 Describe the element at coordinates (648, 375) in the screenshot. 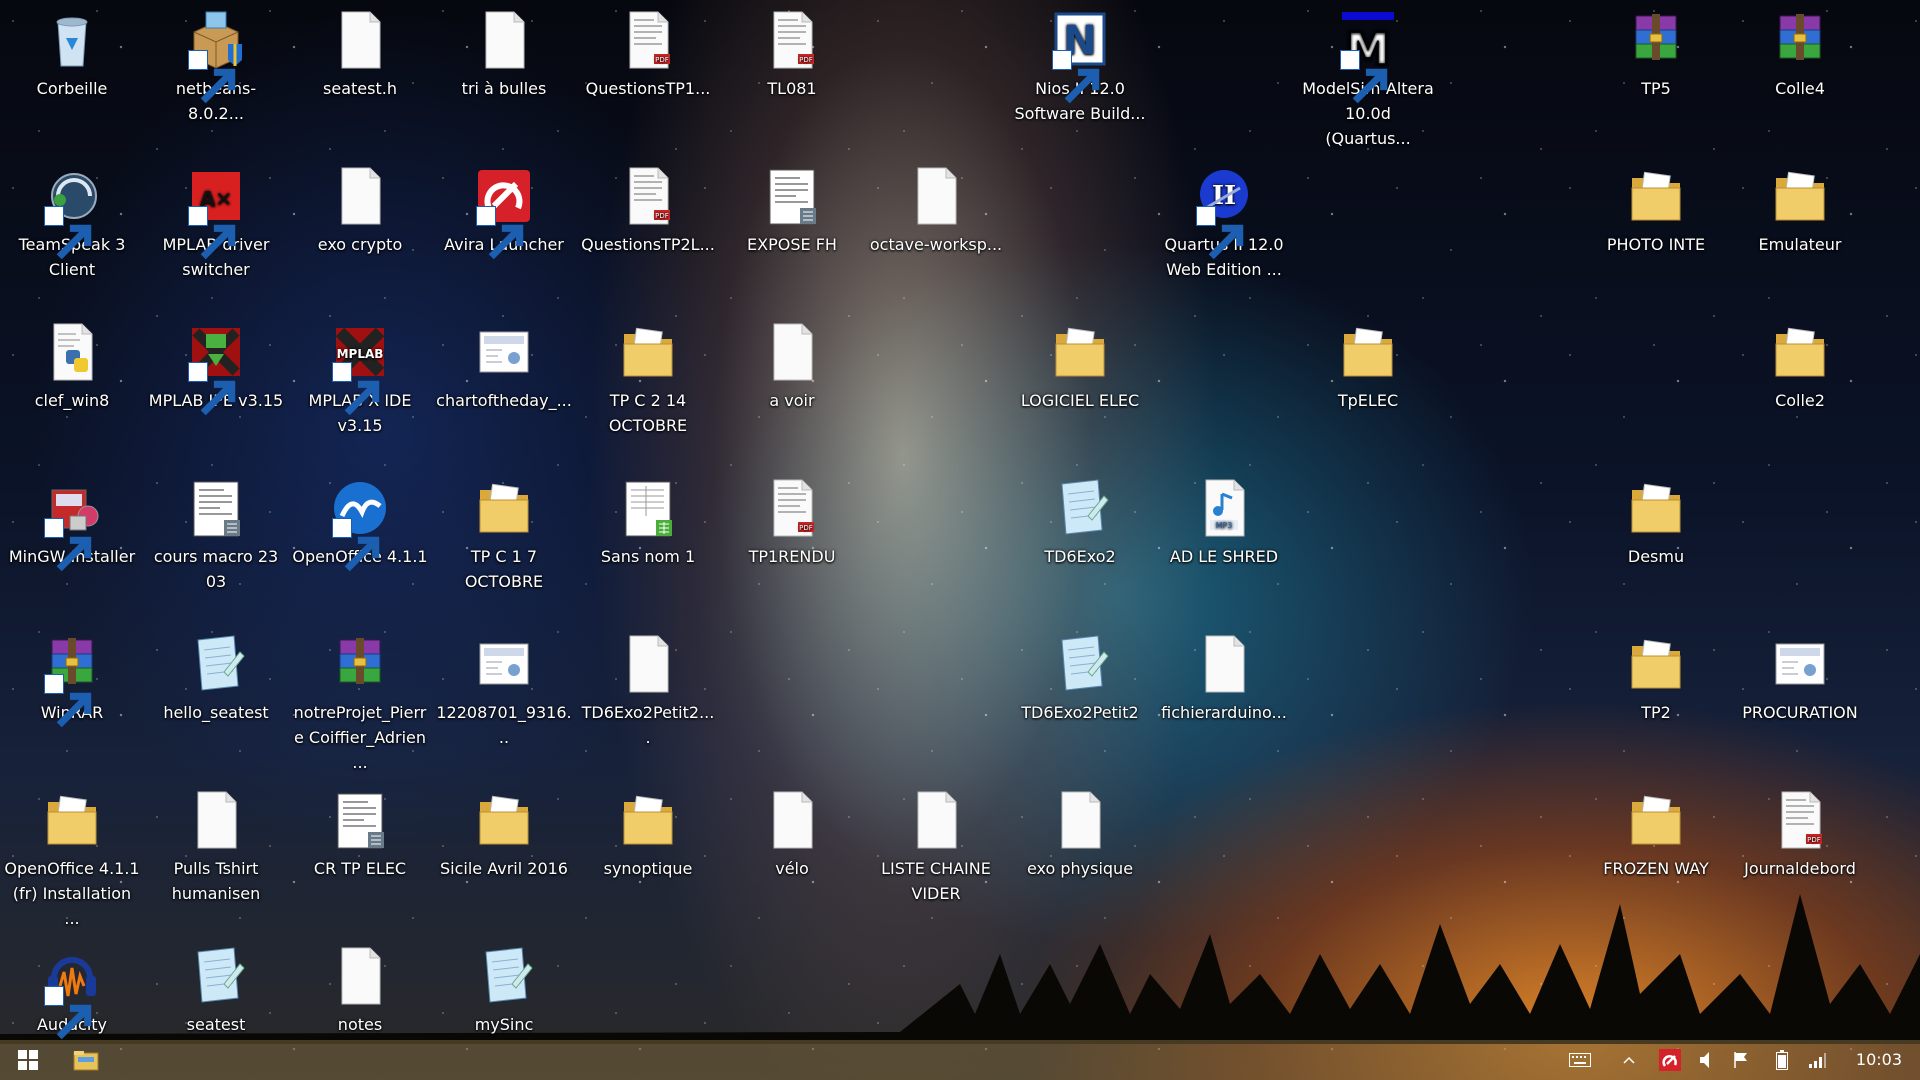

I see `desktop-icon: TP C 2 14 OCTOBRE` at that location.